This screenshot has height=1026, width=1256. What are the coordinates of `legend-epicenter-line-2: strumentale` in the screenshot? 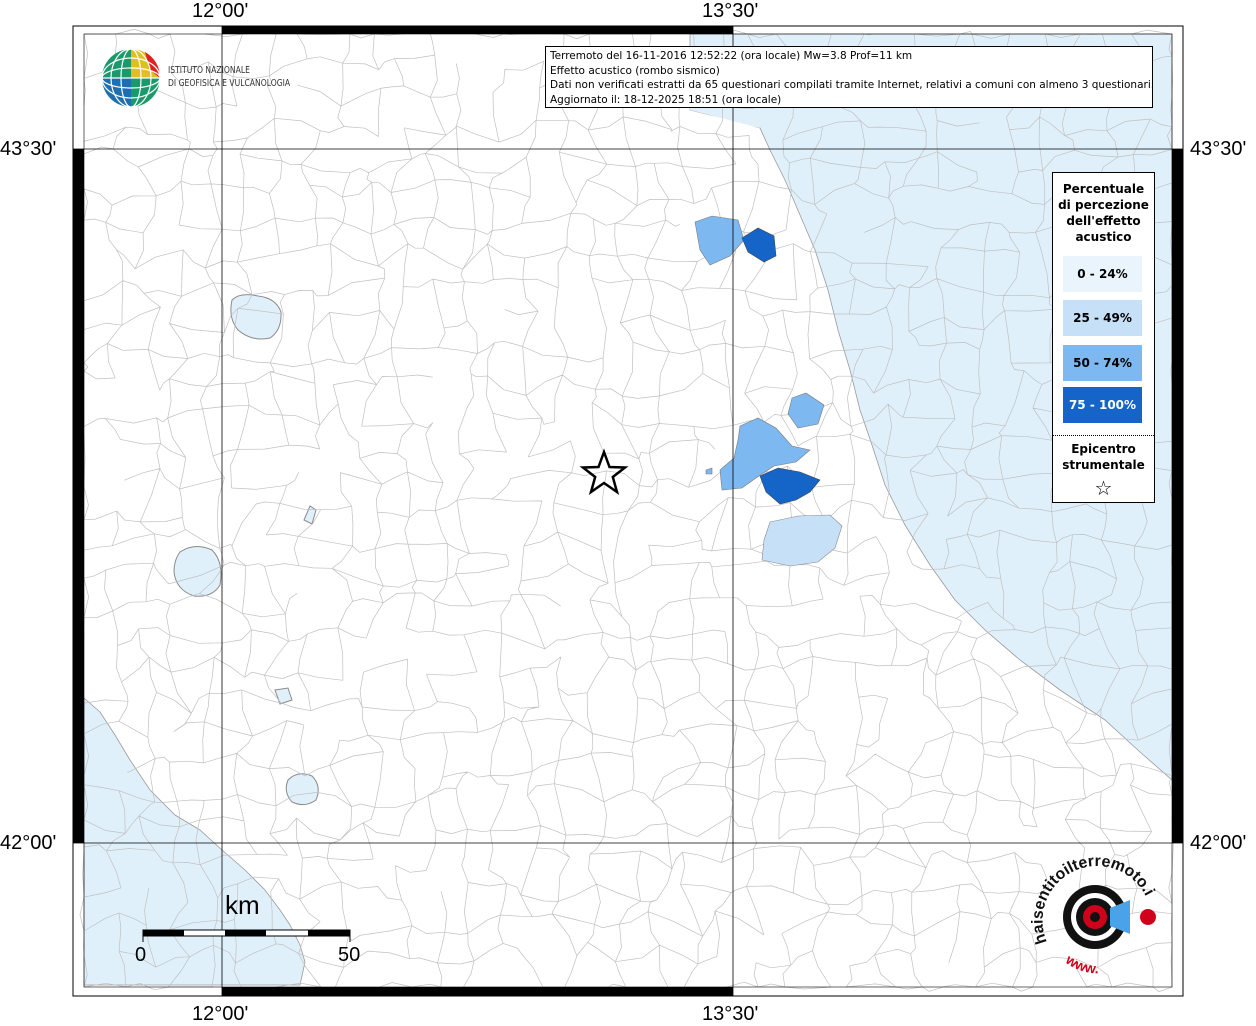 It's located at (1103, 465).